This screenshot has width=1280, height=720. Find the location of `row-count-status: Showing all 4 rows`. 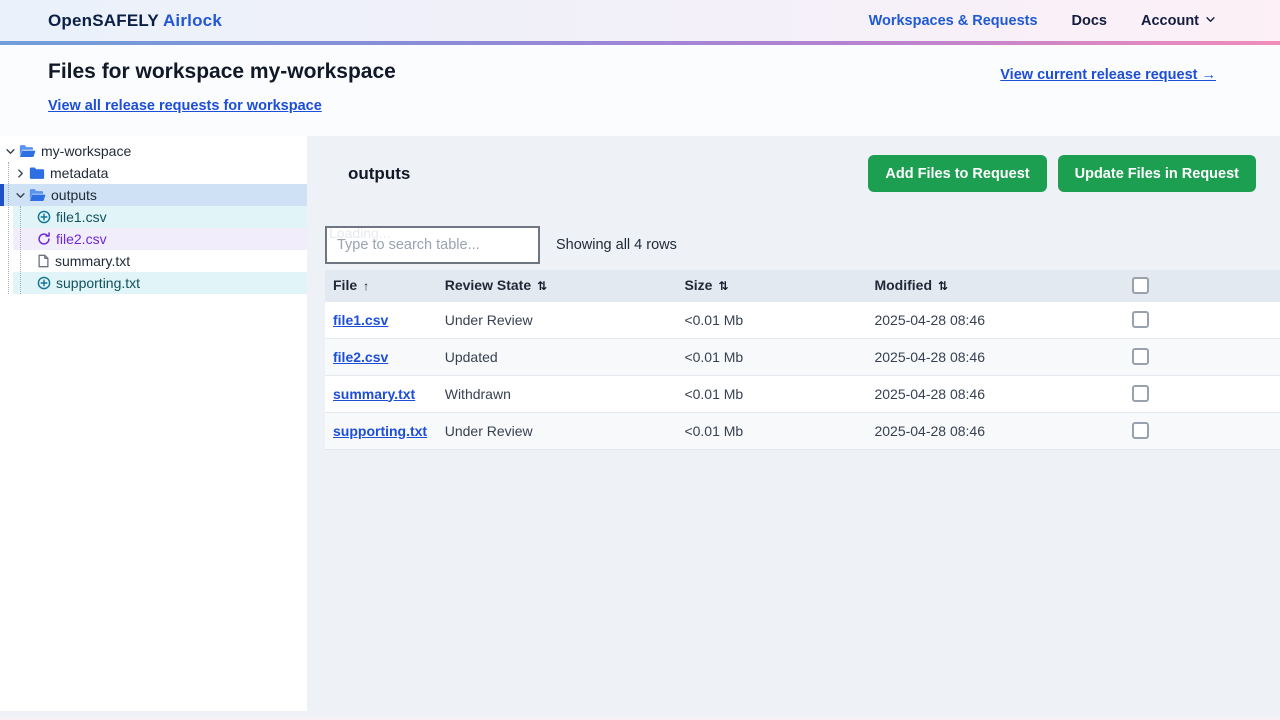

row-count-status: Showing all 4 rows is located at coordinates (616, 245).